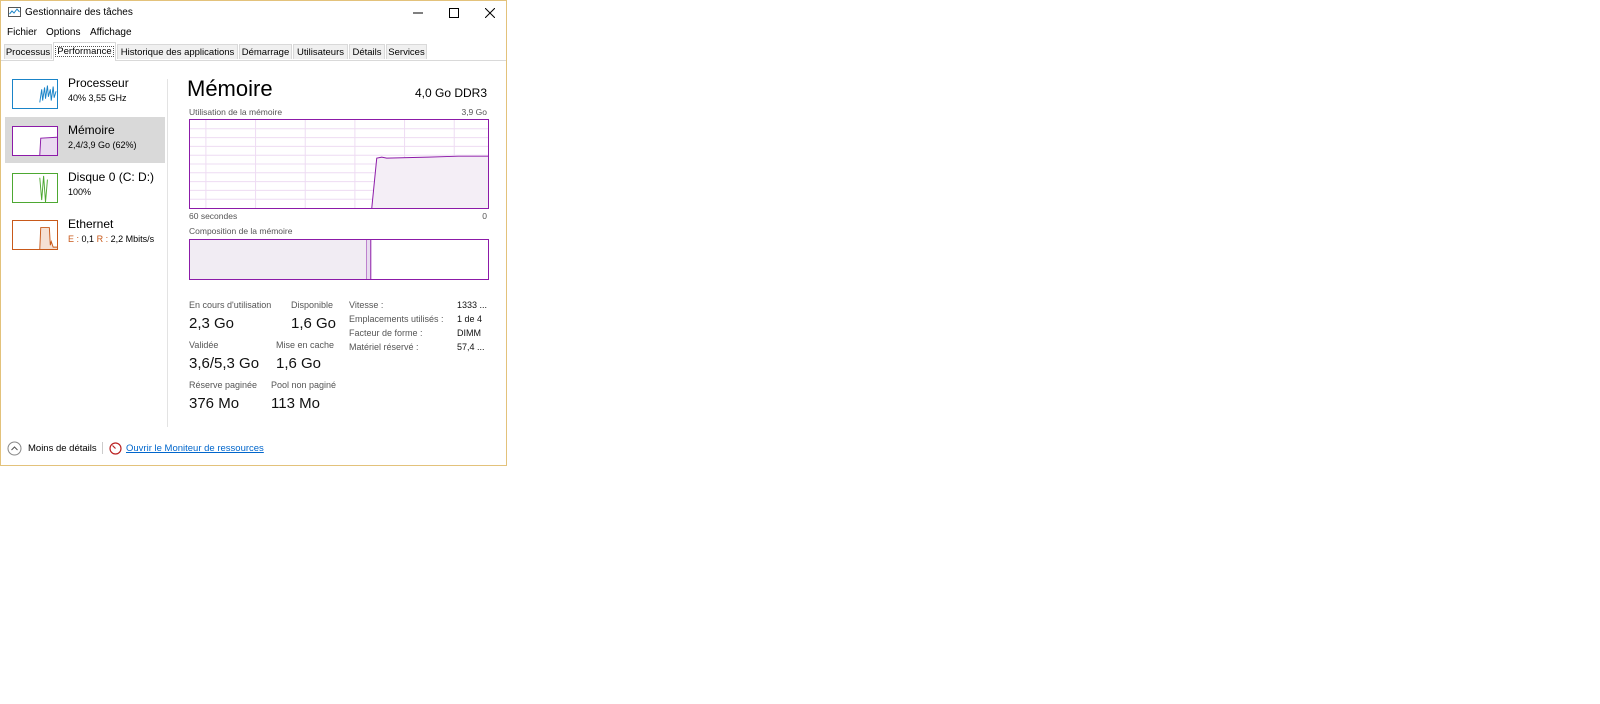 Image resolution: width=1600 pixels, height=704 pixels. I want to click on tab-label: Historique des applications, so click(177, 52).